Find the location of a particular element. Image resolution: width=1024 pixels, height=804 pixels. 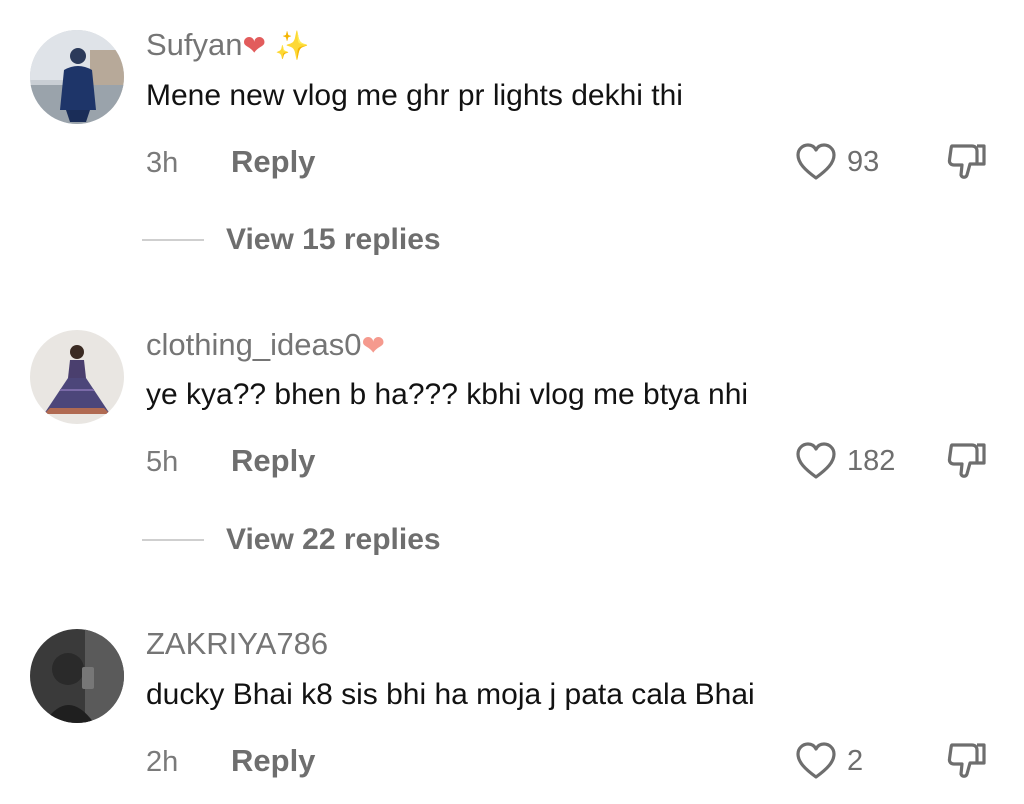

like-button: 2 is located at coordinates (829, 761).